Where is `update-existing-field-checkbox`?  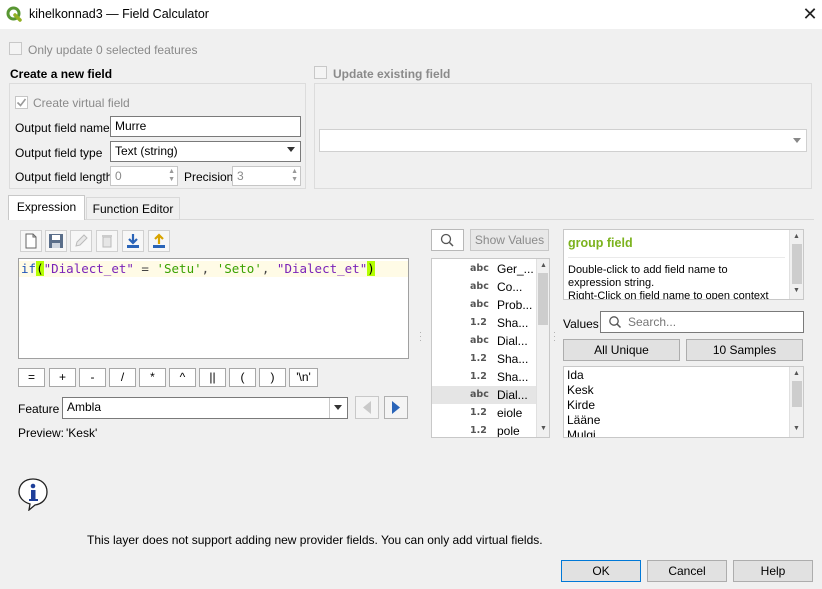 update-existing-field-checkbox is located at coordinates (320, 72).